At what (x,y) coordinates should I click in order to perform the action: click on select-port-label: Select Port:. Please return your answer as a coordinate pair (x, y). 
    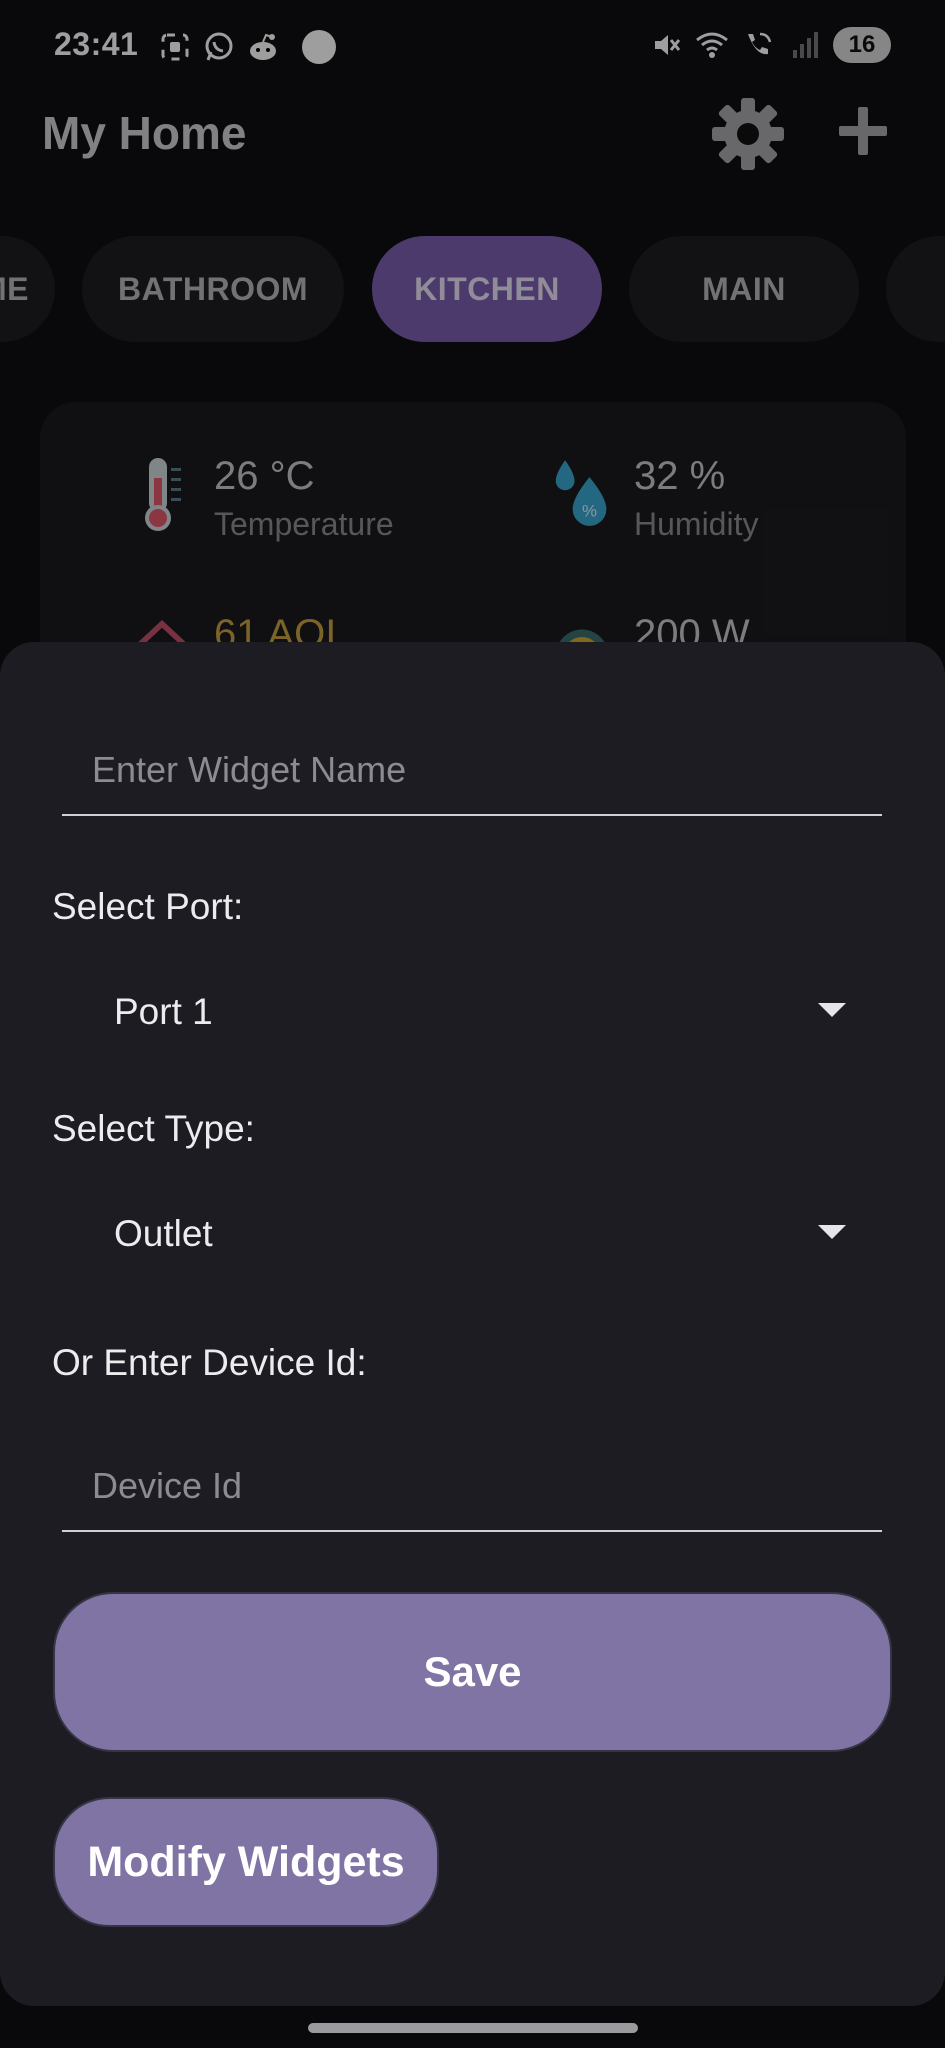
    Looking at the image, I should click on (148, 906).